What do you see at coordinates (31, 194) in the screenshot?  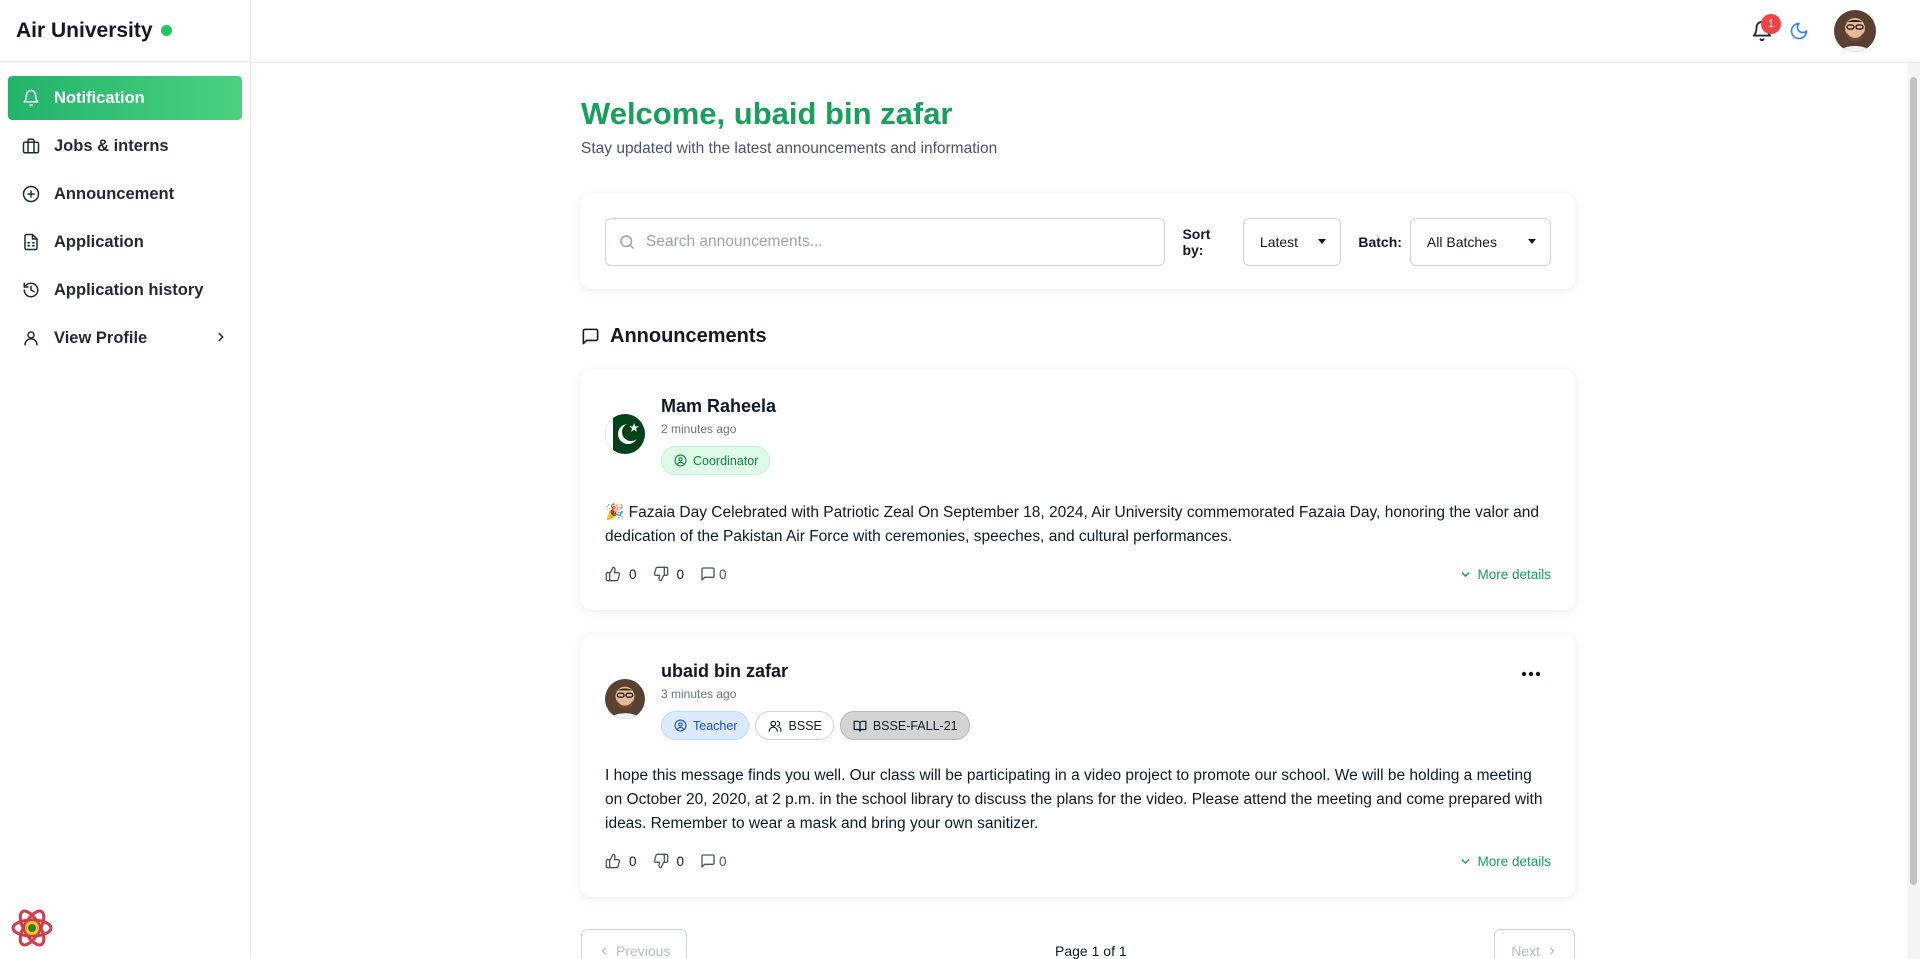 I see `plus-circle-icon` at bounding box center [31, 194].